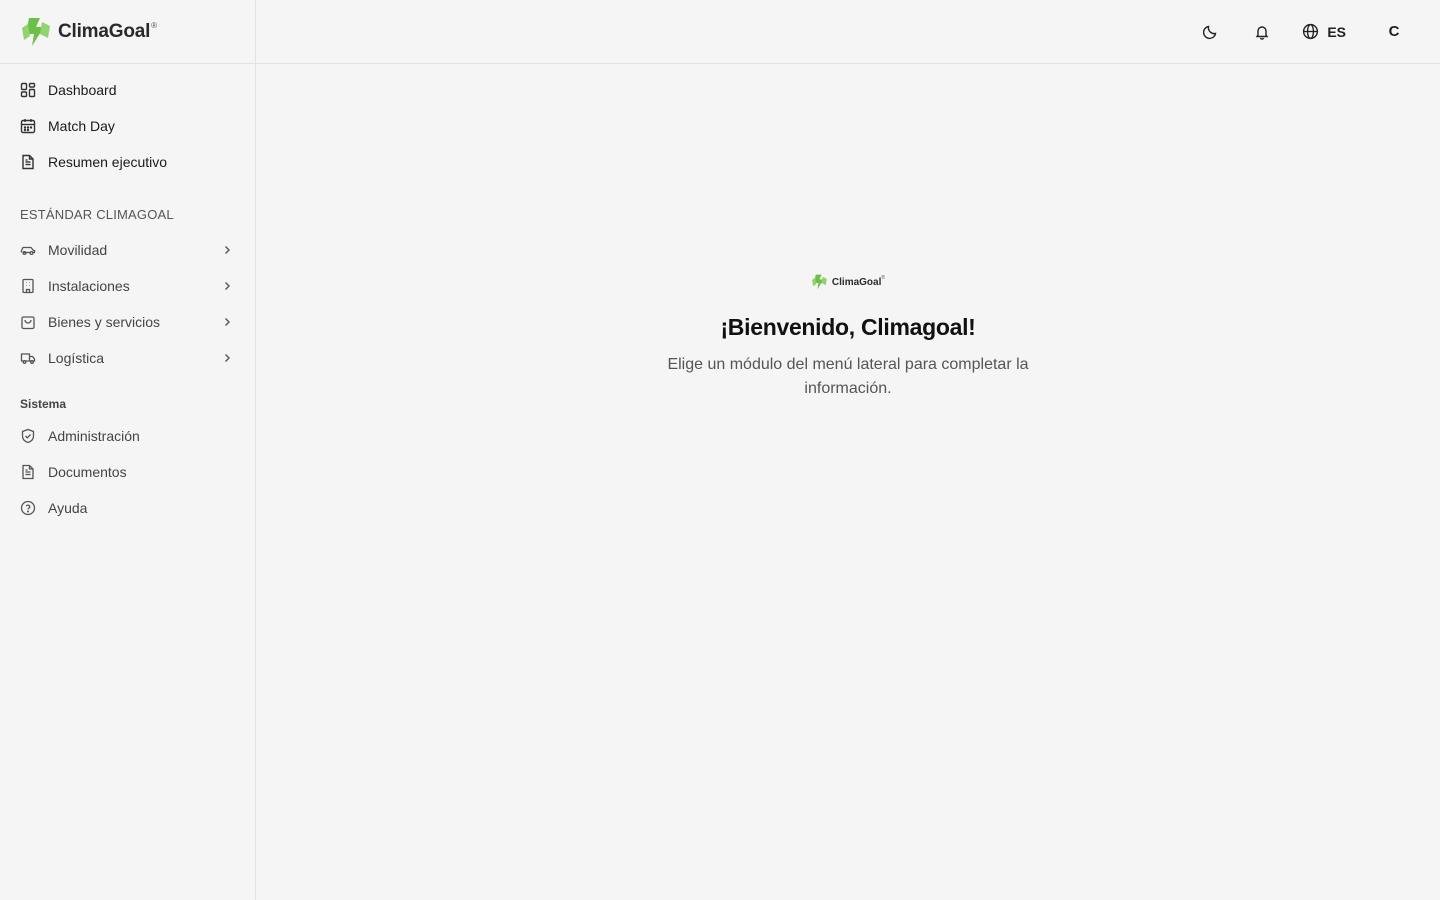 The width and height of the screenshot is (1440, 900). Describe the element at coordinates (28, 126) in the screenshot. I see `calendar-icon` at that location.